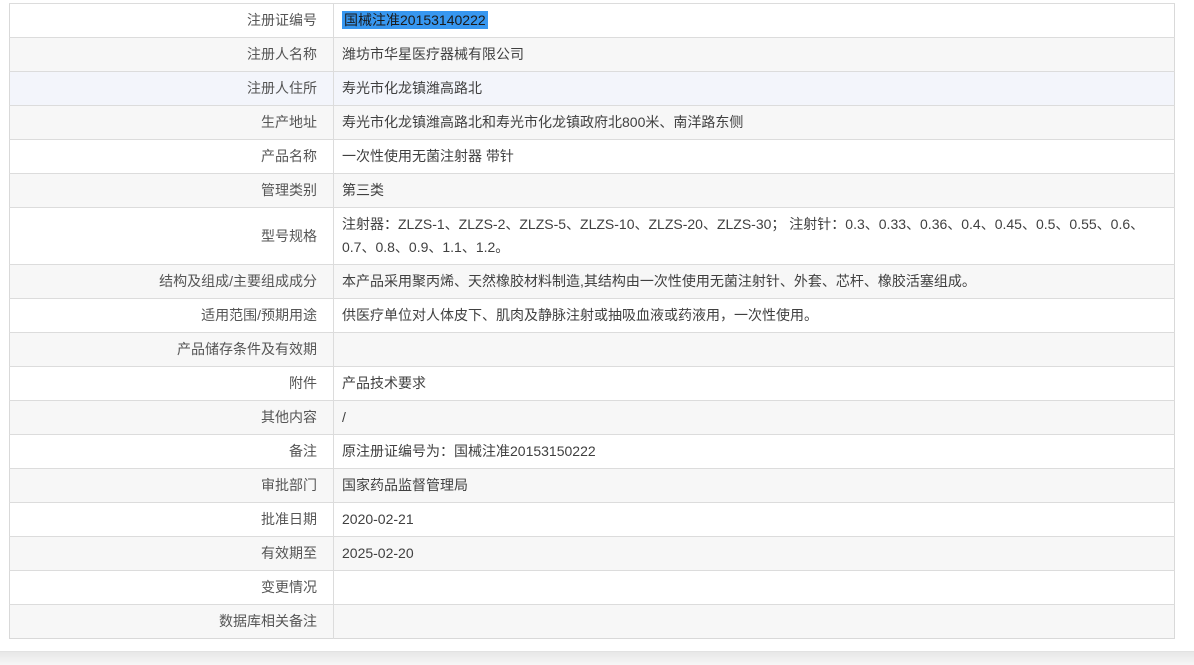  Describe the element at coordinates (597, 658) in the screenshot. I see `footer-strip` at that location.